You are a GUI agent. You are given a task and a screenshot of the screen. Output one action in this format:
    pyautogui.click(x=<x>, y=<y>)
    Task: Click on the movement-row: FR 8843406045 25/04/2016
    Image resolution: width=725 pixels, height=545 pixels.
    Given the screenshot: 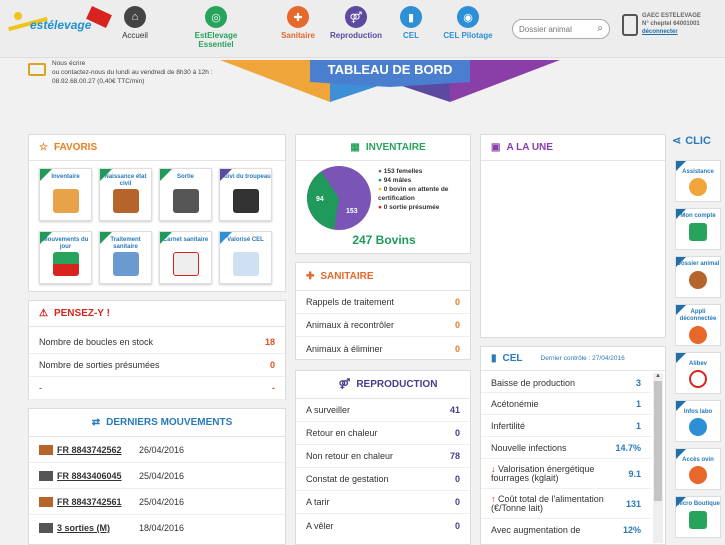 What is the action you would take?
    pyautogui.click(x=157, y=476)
    